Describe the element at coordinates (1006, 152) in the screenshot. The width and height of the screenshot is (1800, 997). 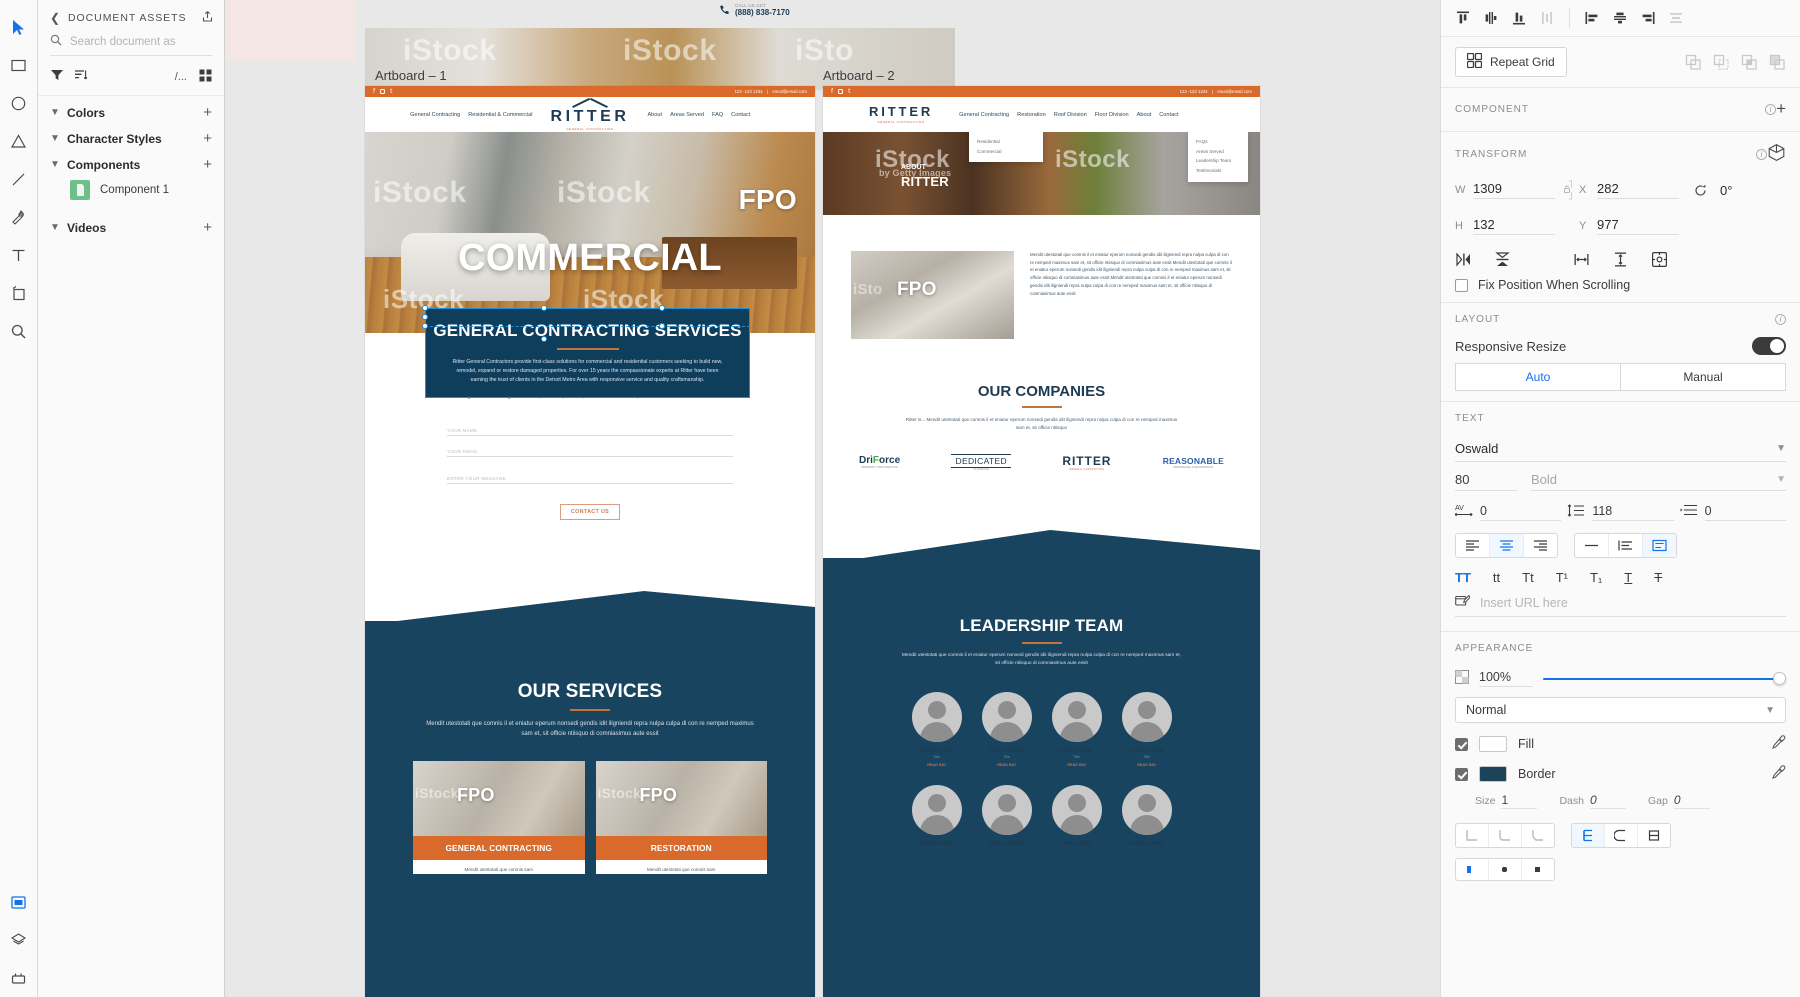
I see `dropdown-item-commercial: Commercial` at that location.